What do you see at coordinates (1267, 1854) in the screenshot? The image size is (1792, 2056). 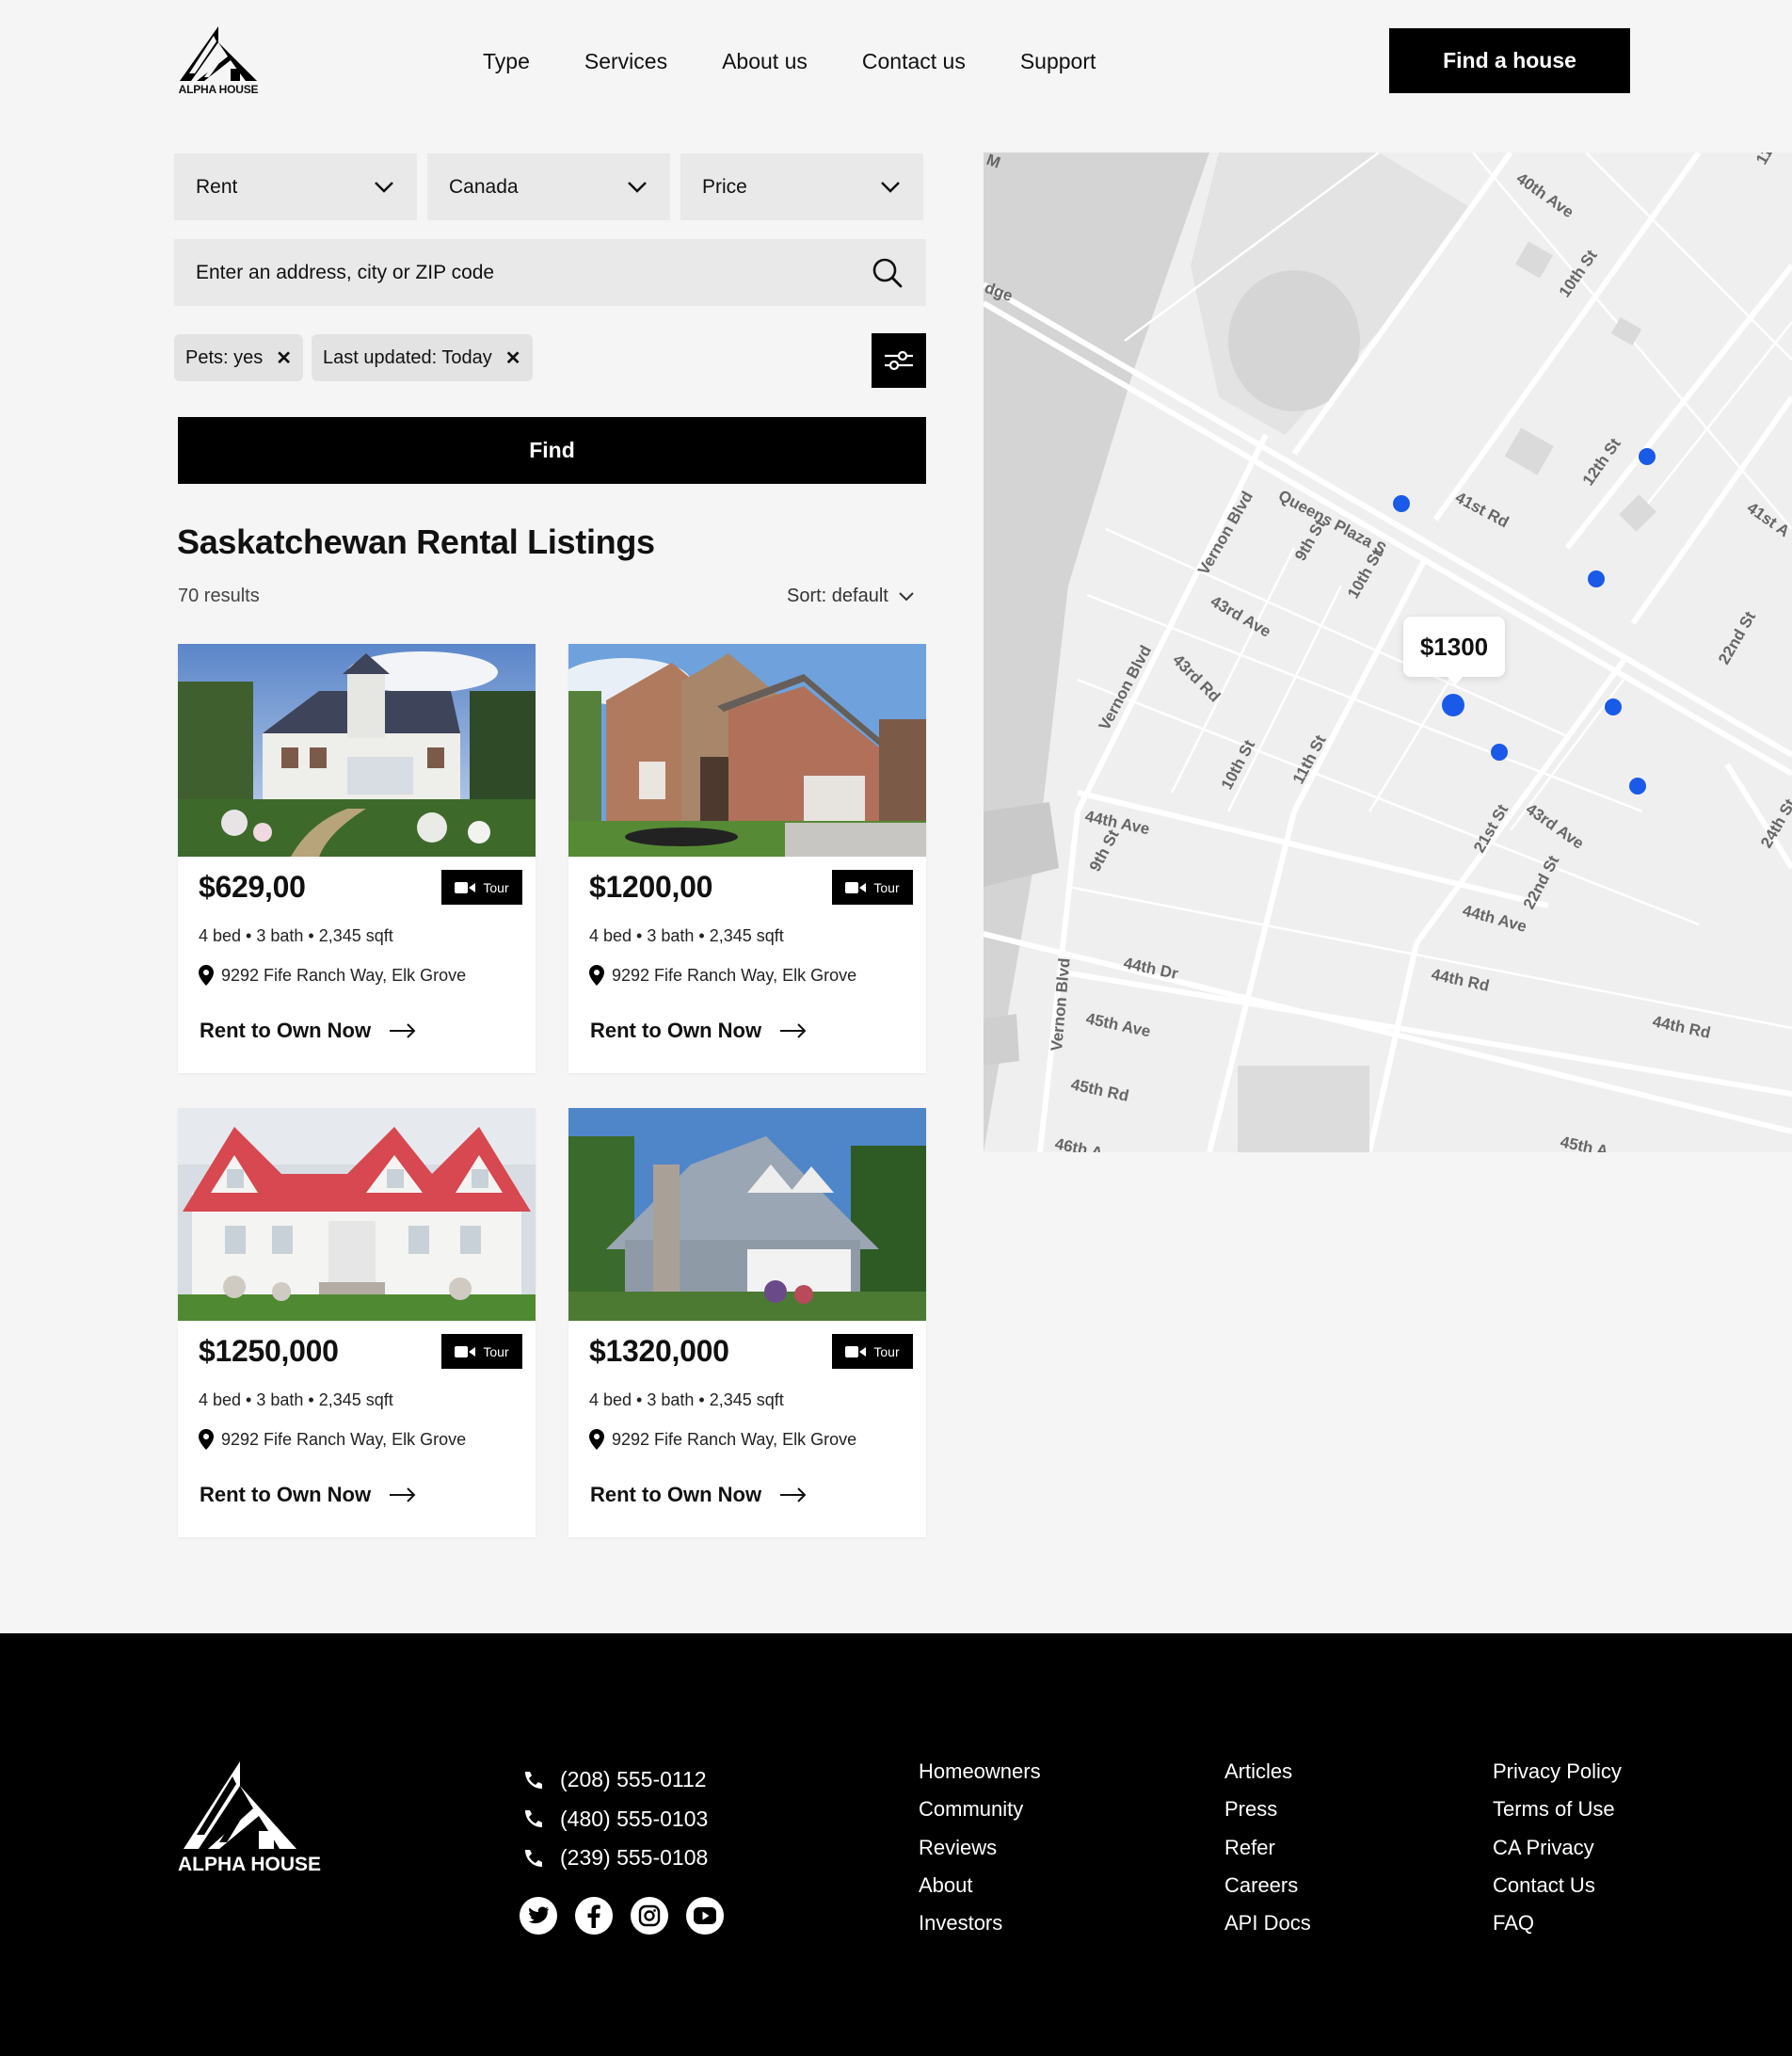 I see `footer-link: Refer` at bounding box center [1267, 1854].